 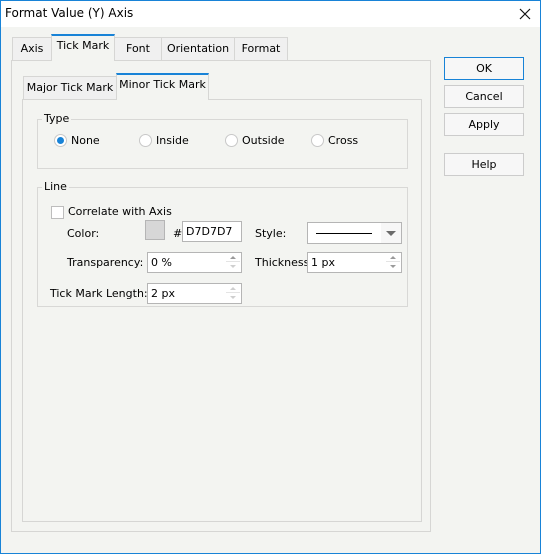 I want to click on thickness-input: 1 px, so click(x=354, y=262).